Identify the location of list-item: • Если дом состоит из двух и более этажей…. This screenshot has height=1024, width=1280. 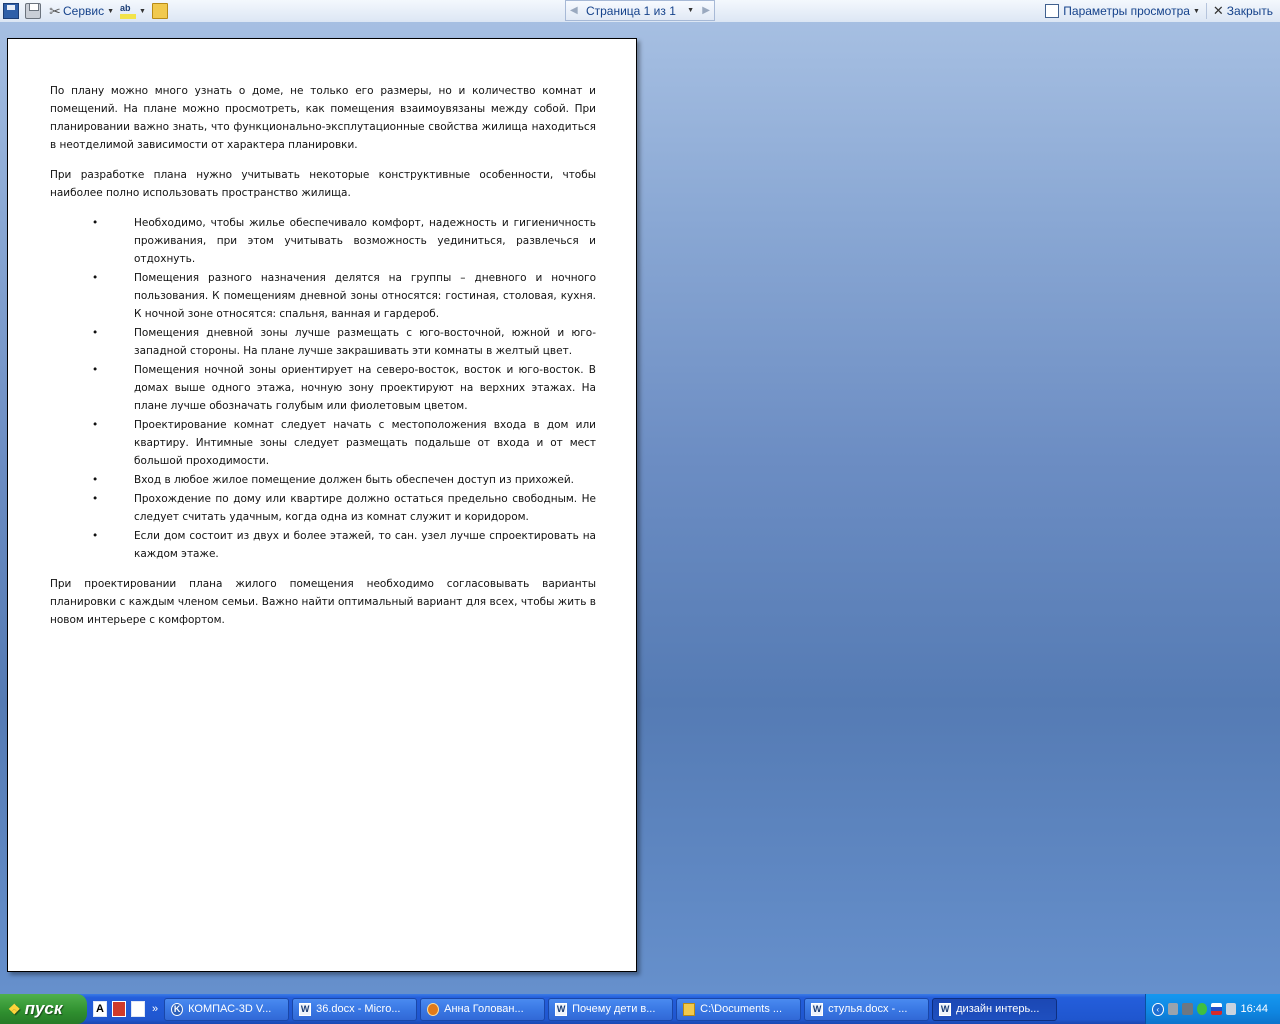
(344, 545).